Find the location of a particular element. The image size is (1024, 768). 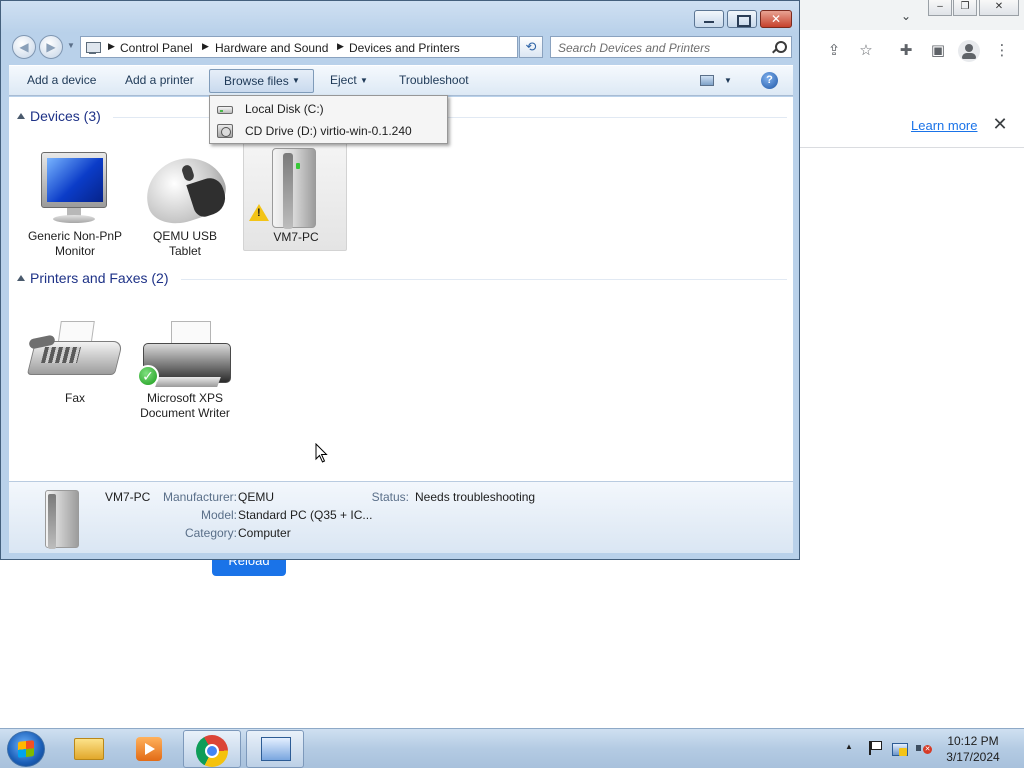

breadcrumb-devices-and-printers: Devices and Printers is located at coordinates (404, 48).